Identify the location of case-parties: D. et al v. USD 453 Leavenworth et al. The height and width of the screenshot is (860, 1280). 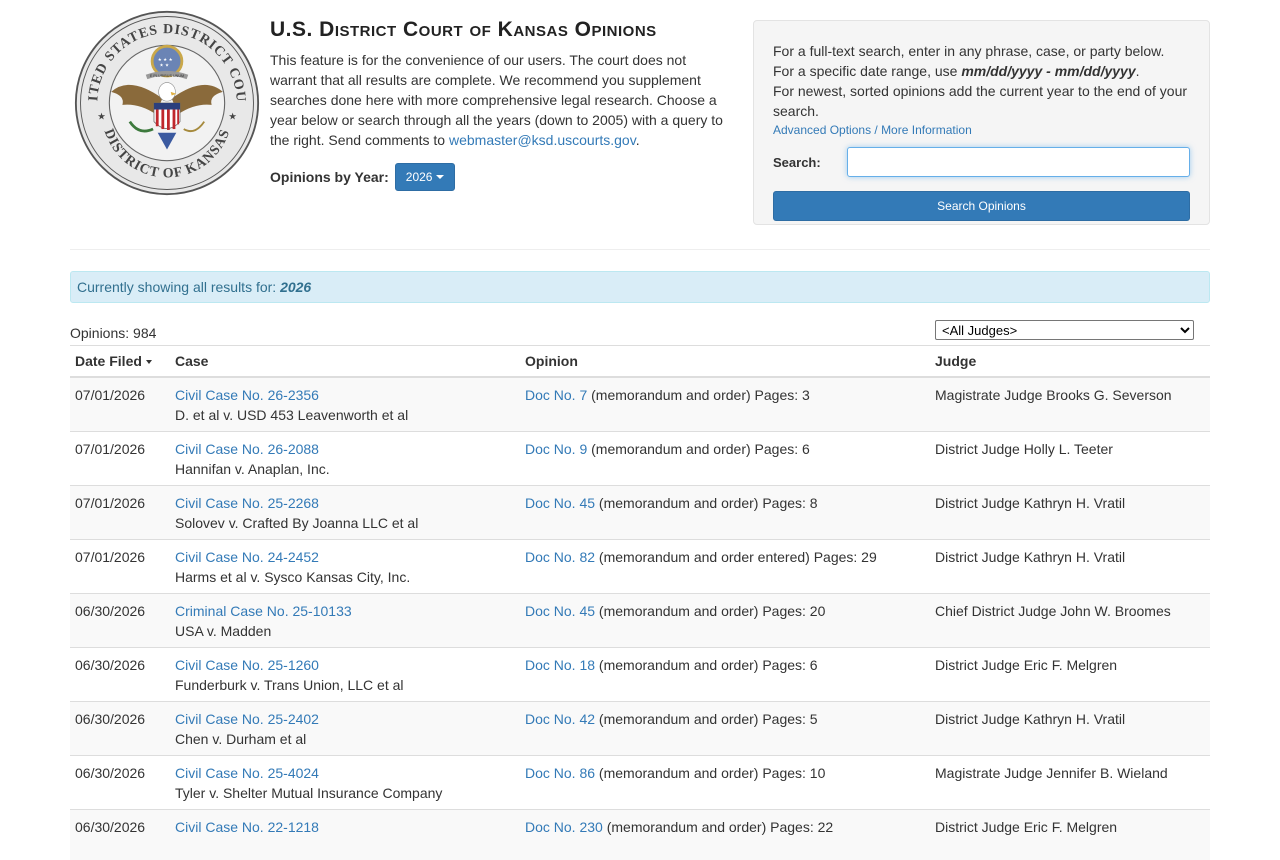
(291, 415).